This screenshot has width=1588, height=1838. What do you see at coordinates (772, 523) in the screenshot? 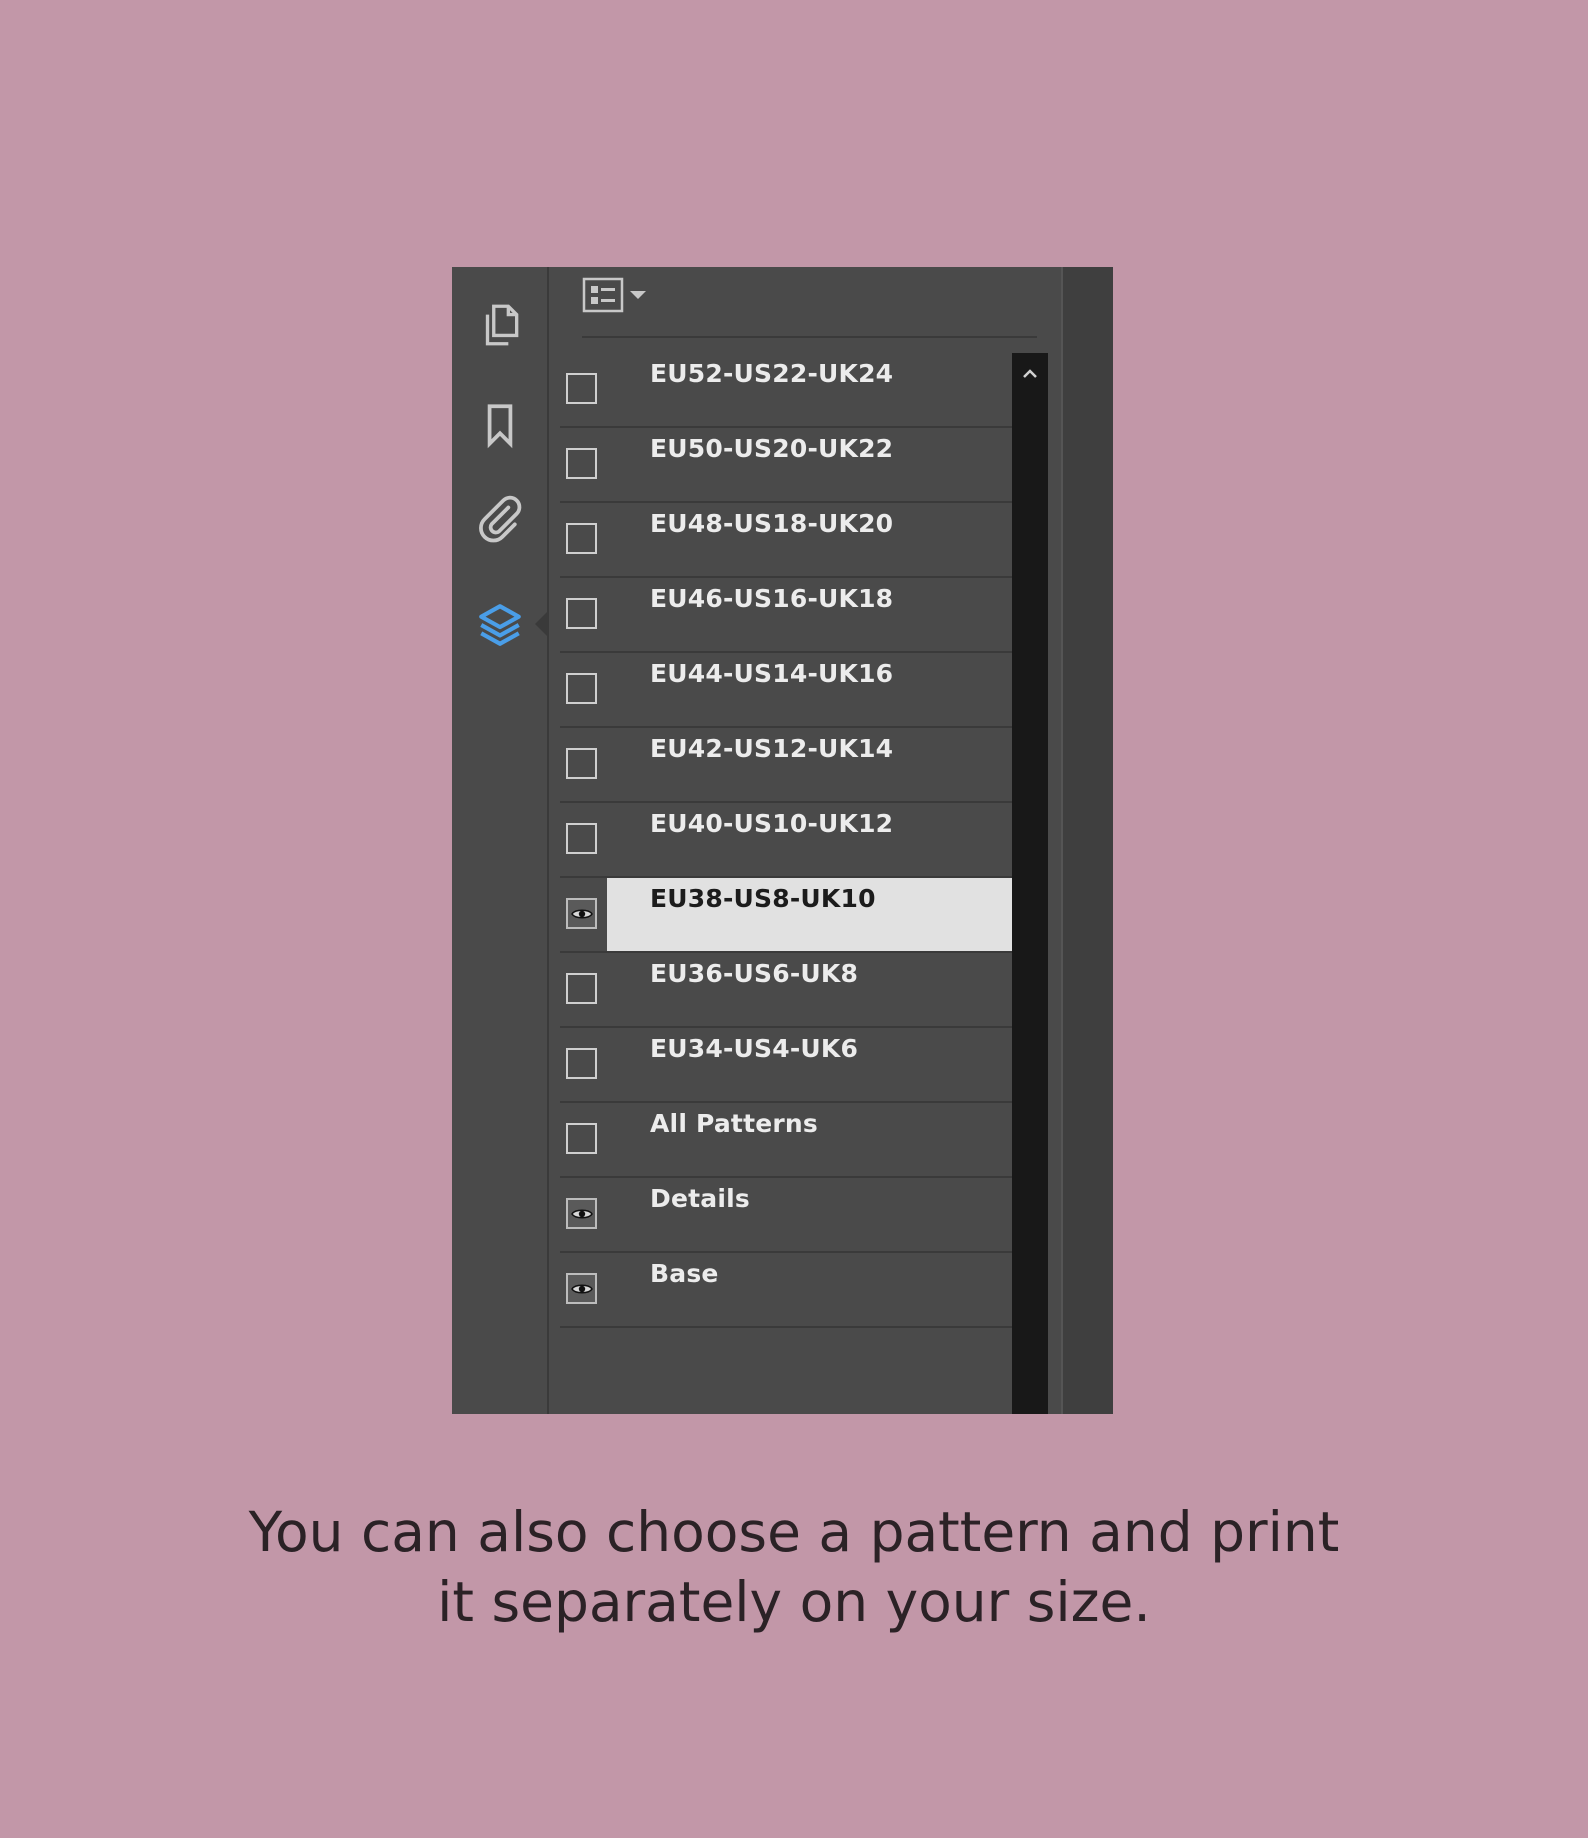
I see `layer-label: EU48-US18-UK20` at bounding box center [772, 523].